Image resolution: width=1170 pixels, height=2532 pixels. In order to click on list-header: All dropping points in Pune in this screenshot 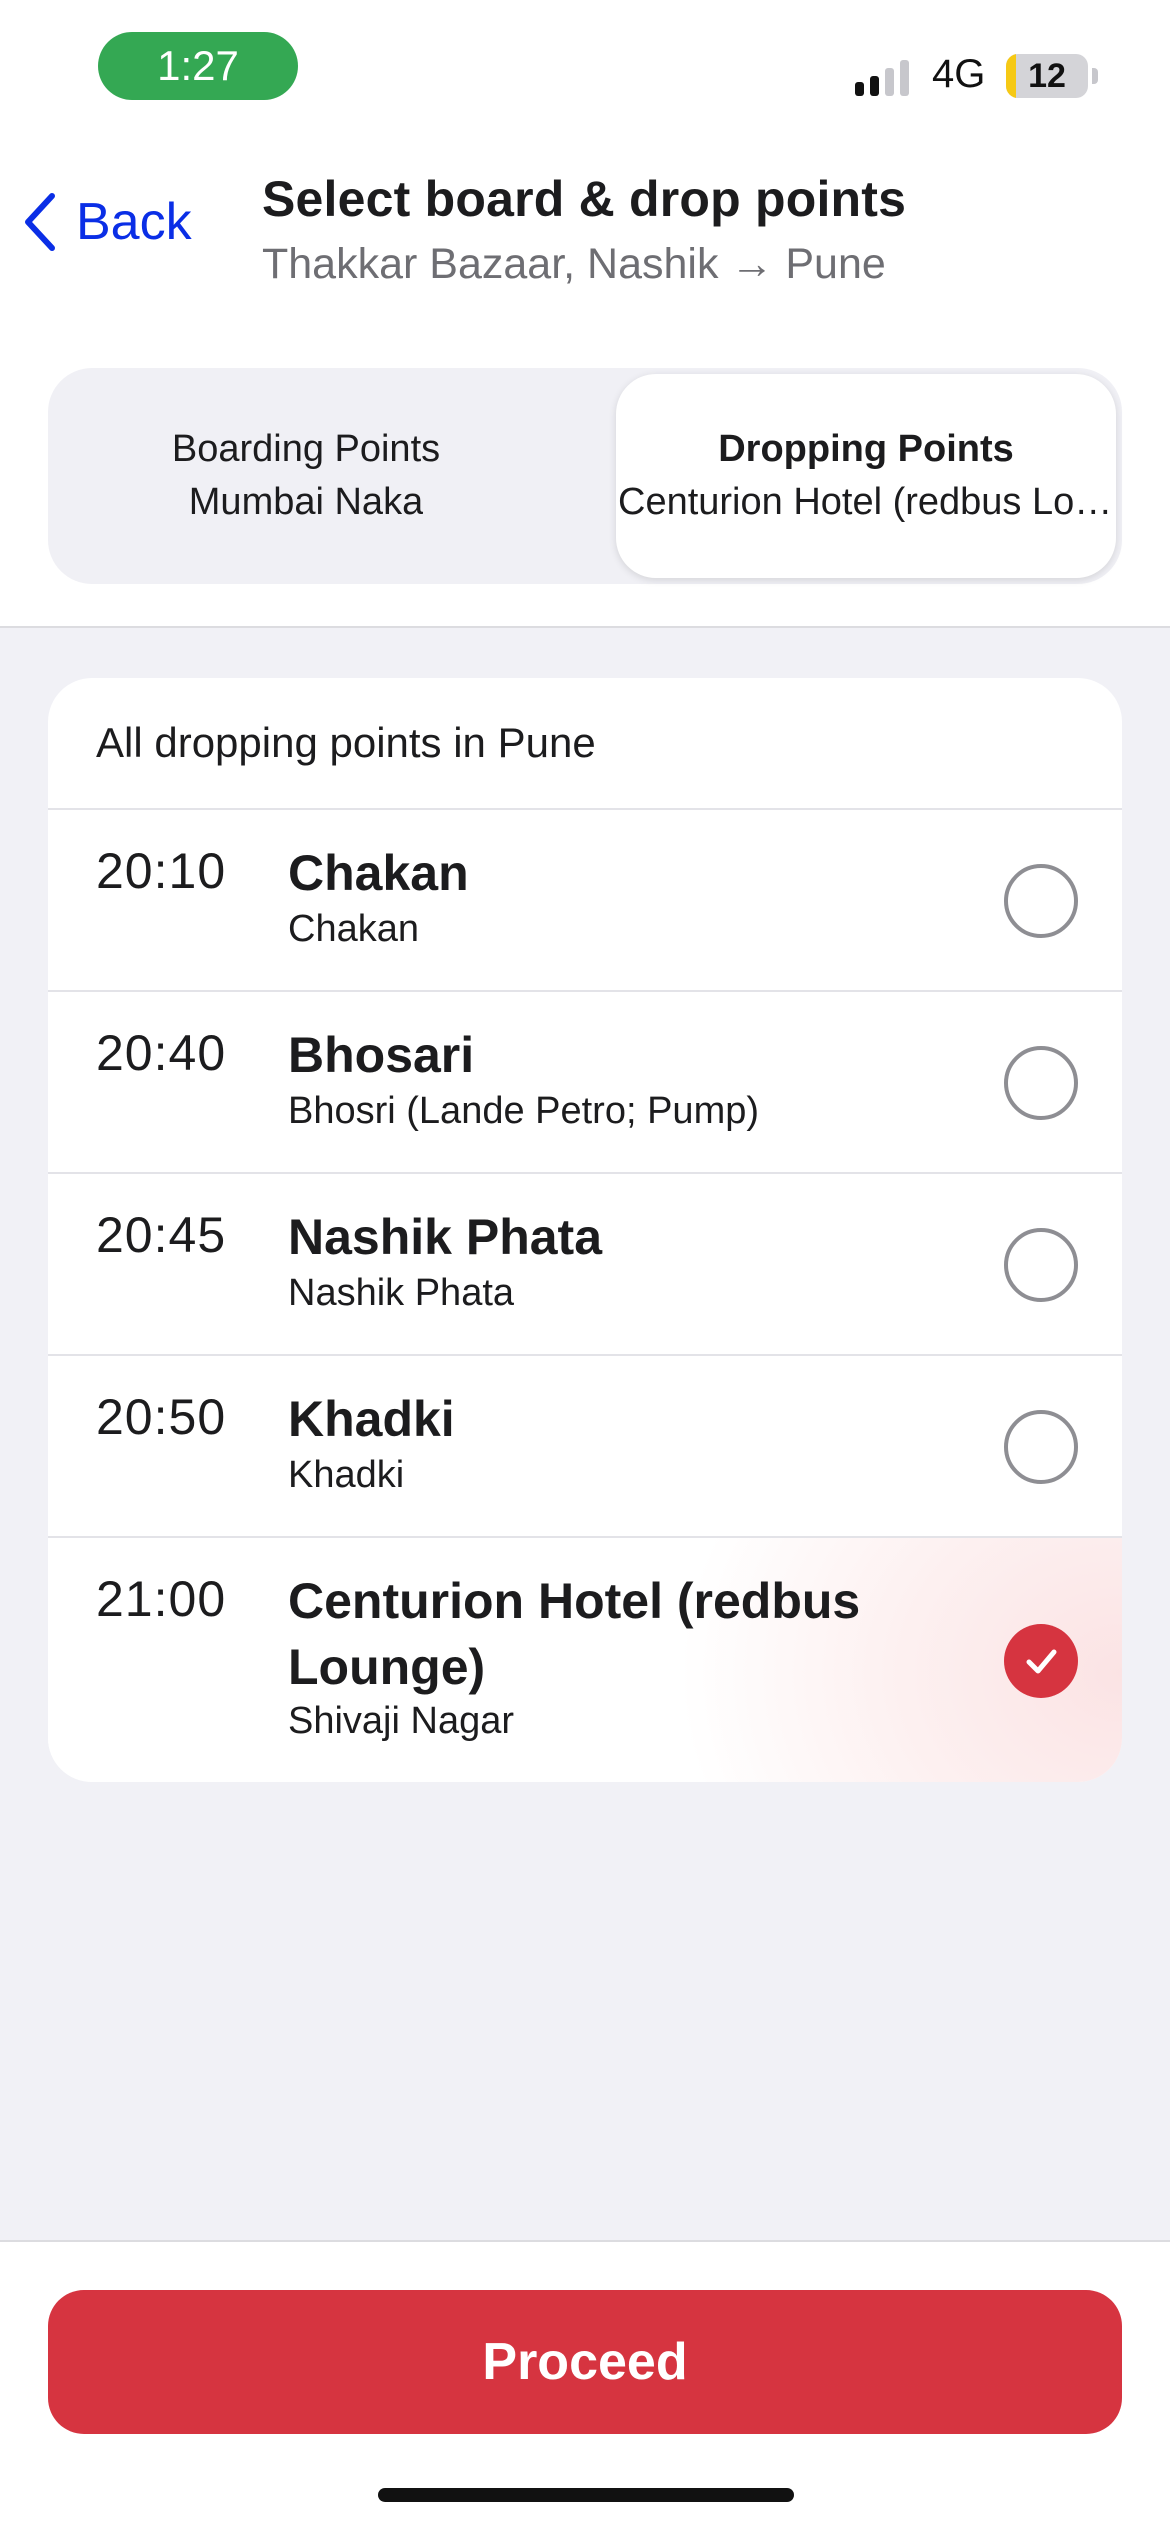, I will do `click(585, 744)`.